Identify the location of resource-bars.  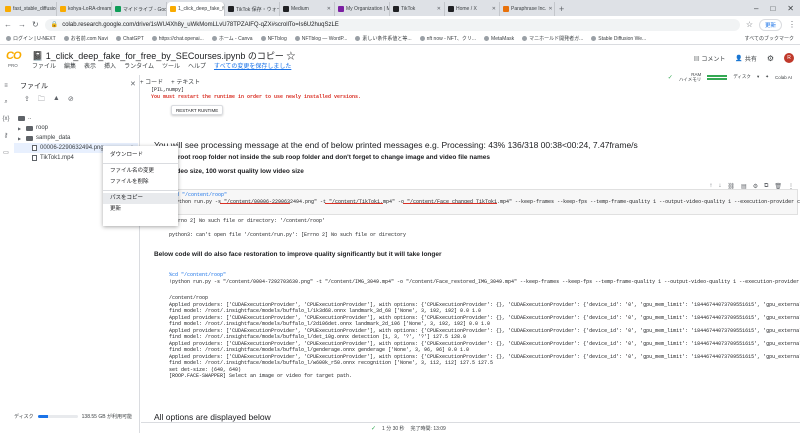
(717, 77).